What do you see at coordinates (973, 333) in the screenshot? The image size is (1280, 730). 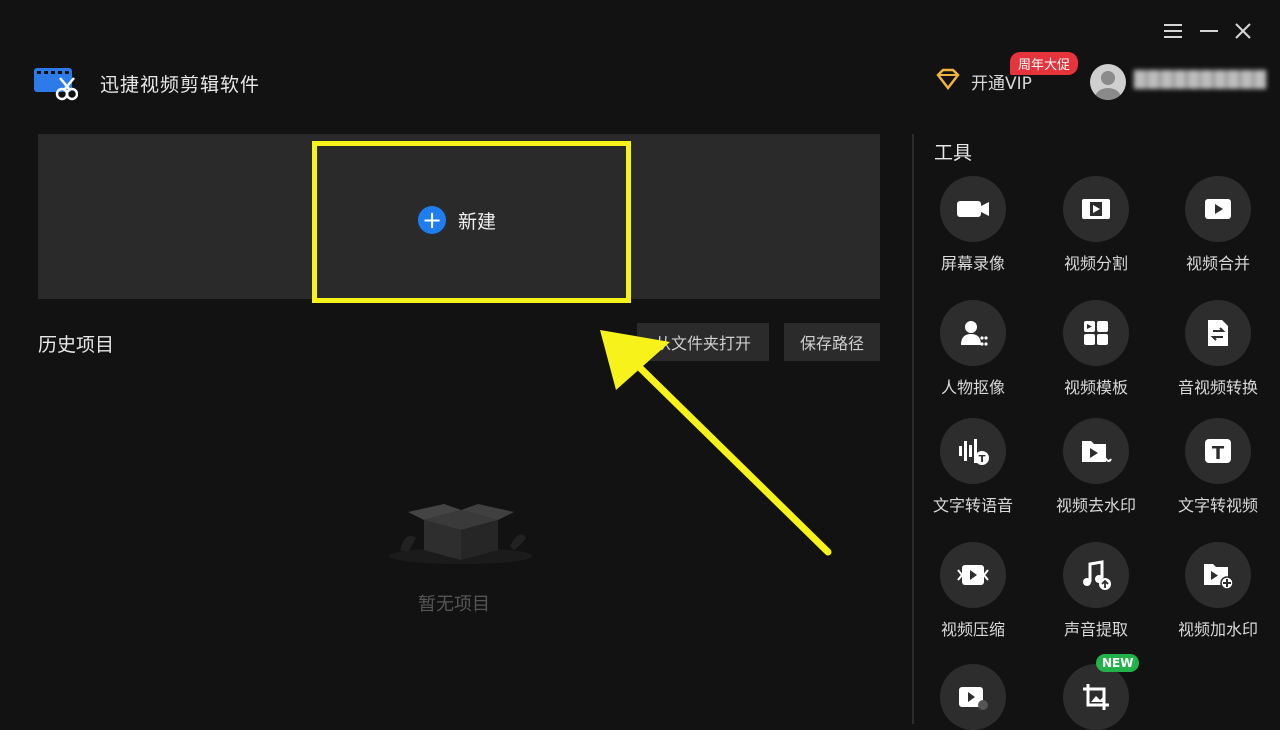 I see `person-cutout-icon` at bounding box center [973, 333].